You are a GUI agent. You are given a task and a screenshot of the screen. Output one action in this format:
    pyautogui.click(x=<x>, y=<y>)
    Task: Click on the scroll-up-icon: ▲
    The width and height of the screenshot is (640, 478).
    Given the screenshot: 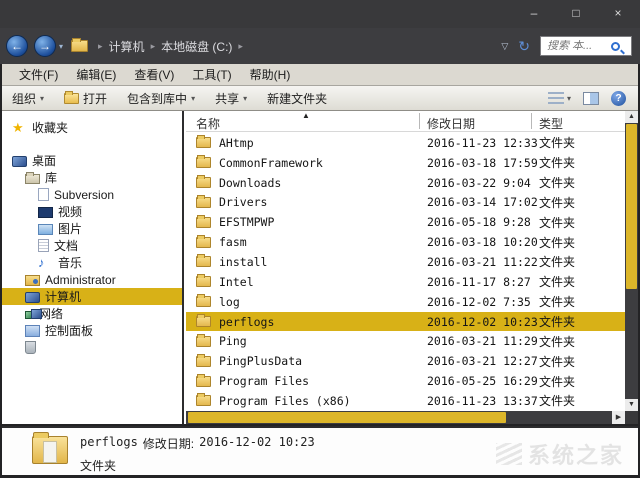 What is the action you would take?
    pyautogui.click(x=631, y=117)
    